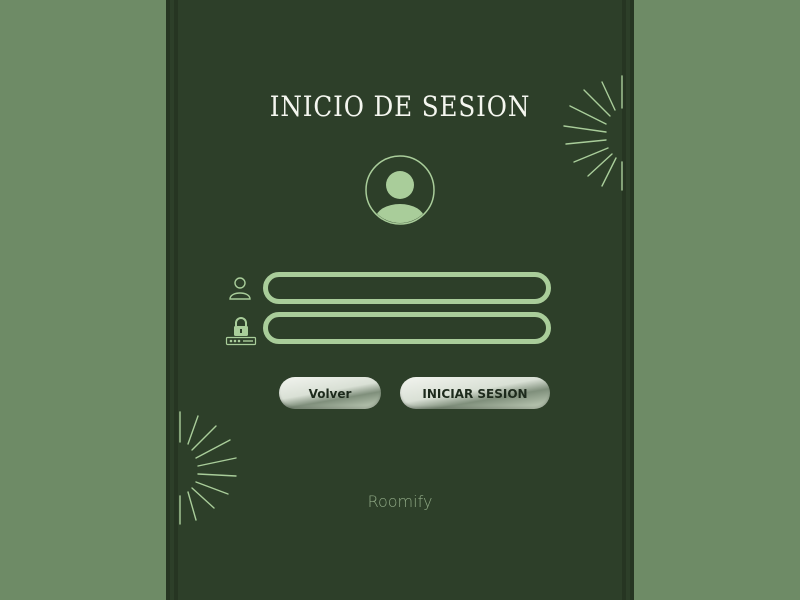  Describe the element at coordinates (407, 288) in the screenshot. I see `username-input` at that location.